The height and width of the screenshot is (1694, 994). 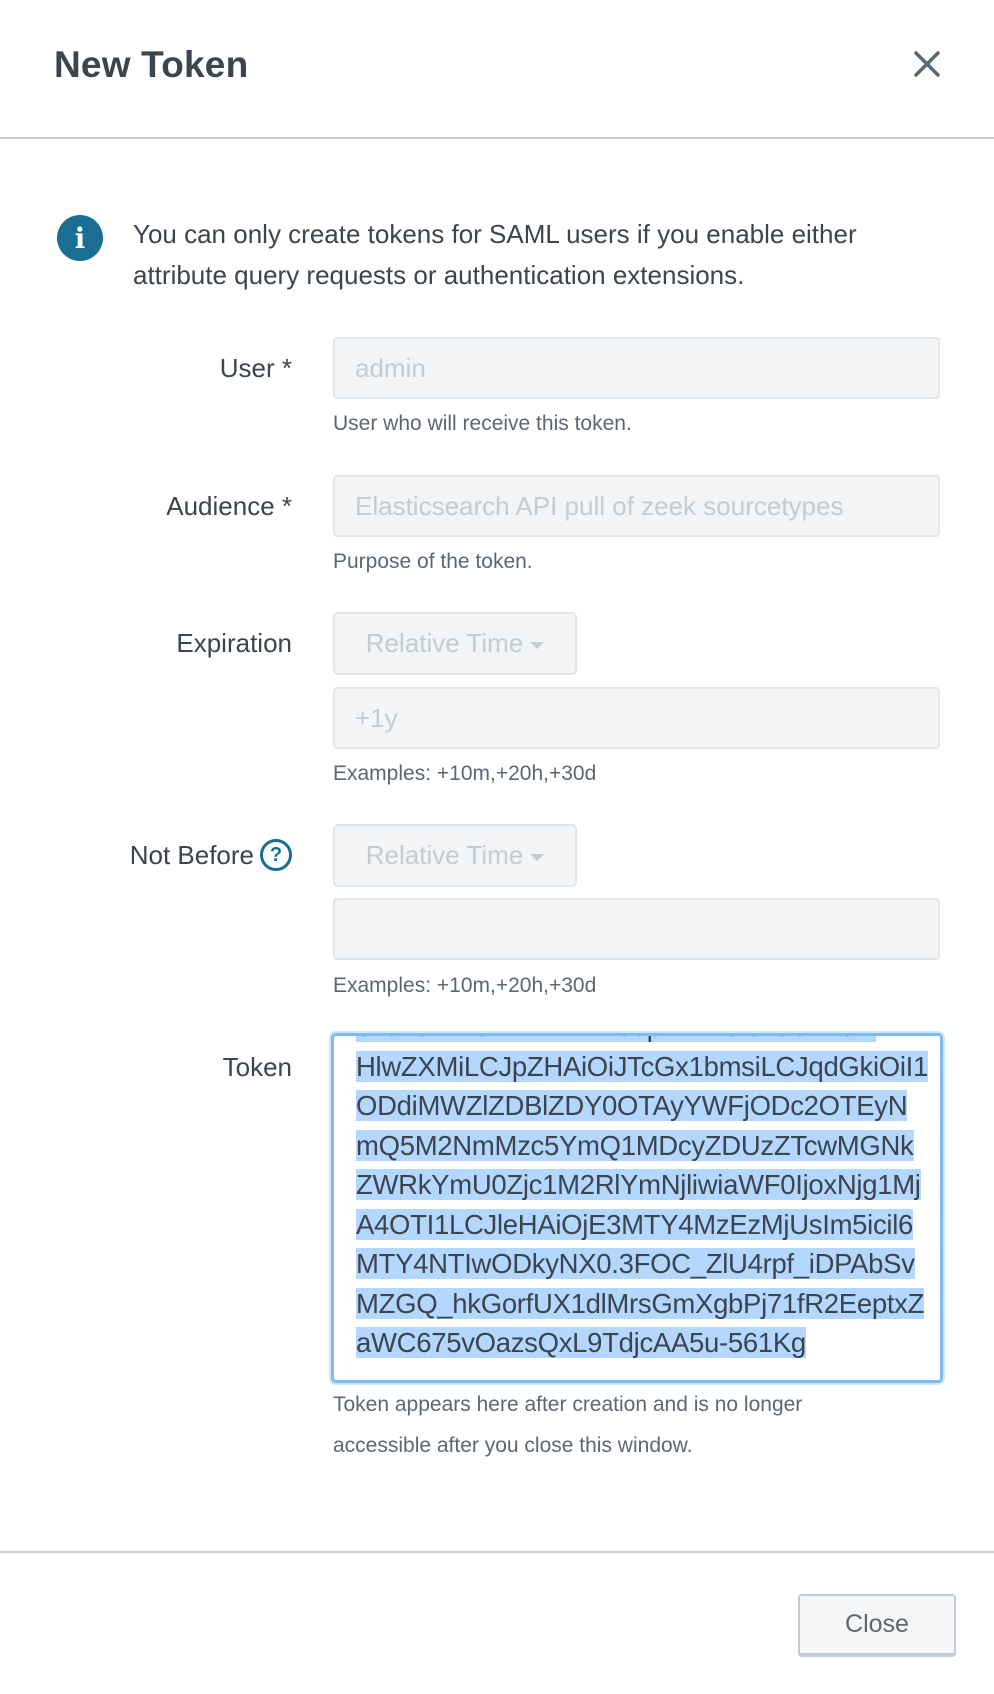 What do you see at coordinates (642, 1066) in the screenshot?
I see `token-line: HlwZXMiLCJpZHAiOiJTcGx1bmsiLCJqdGkiOiI1` at bounding box center [642, 1066].